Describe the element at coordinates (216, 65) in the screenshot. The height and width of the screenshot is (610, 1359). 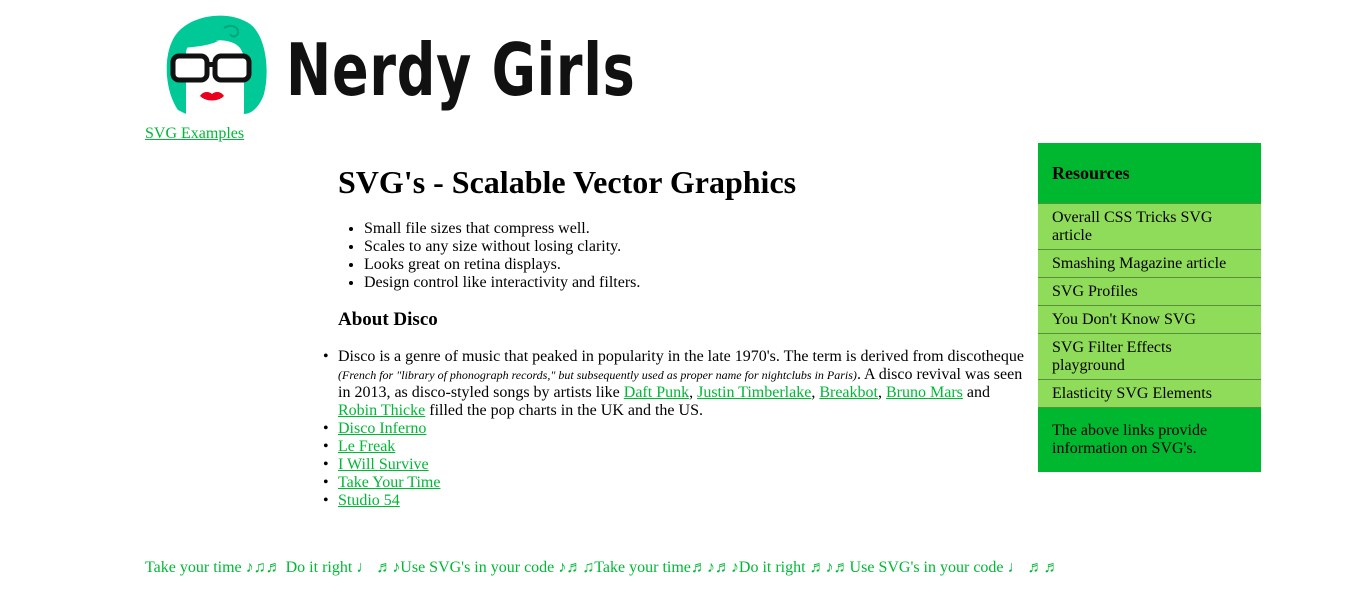
I see `nerdy-girl-face-icon` at that location.